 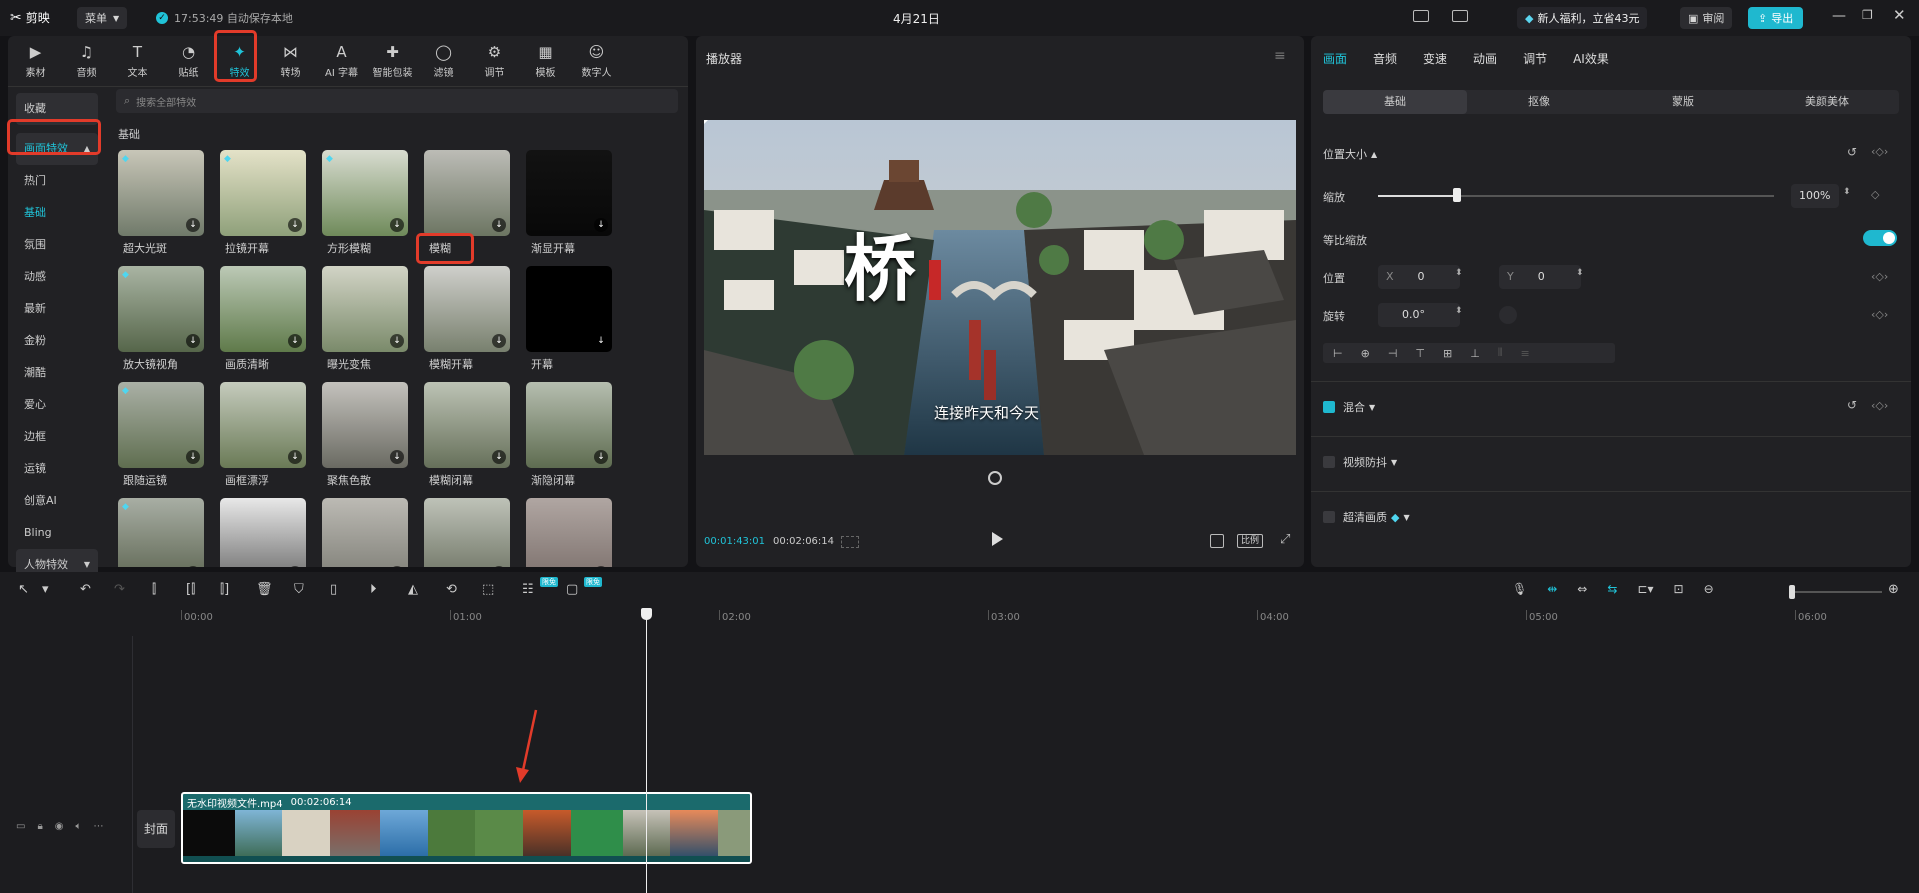 I want to click on more-icon: ⋯, so click(x=99, y=826).